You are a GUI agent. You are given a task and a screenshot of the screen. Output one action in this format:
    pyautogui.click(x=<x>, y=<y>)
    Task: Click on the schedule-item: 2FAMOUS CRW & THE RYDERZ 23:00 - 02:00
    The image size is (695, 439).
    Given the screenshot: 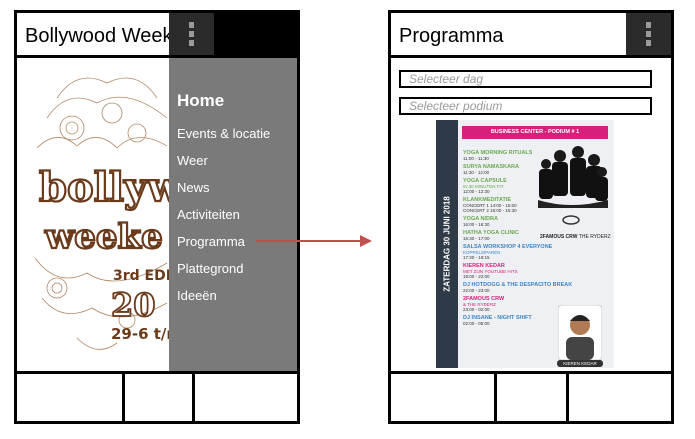 What is the action you would take?
    pyautogui.click(x=508, y=304)
    